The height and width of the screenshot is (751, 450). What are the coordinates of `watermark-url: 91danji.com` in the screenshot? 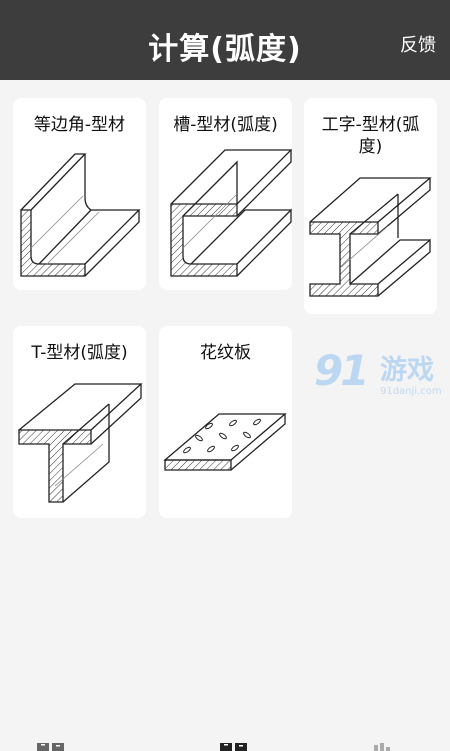 It's located at (411, 391).